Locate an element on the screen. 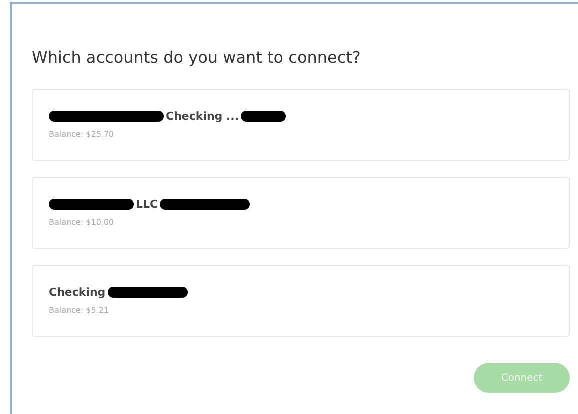  account-balance: Balance: $25.70 is located at coordinates (82, 134).